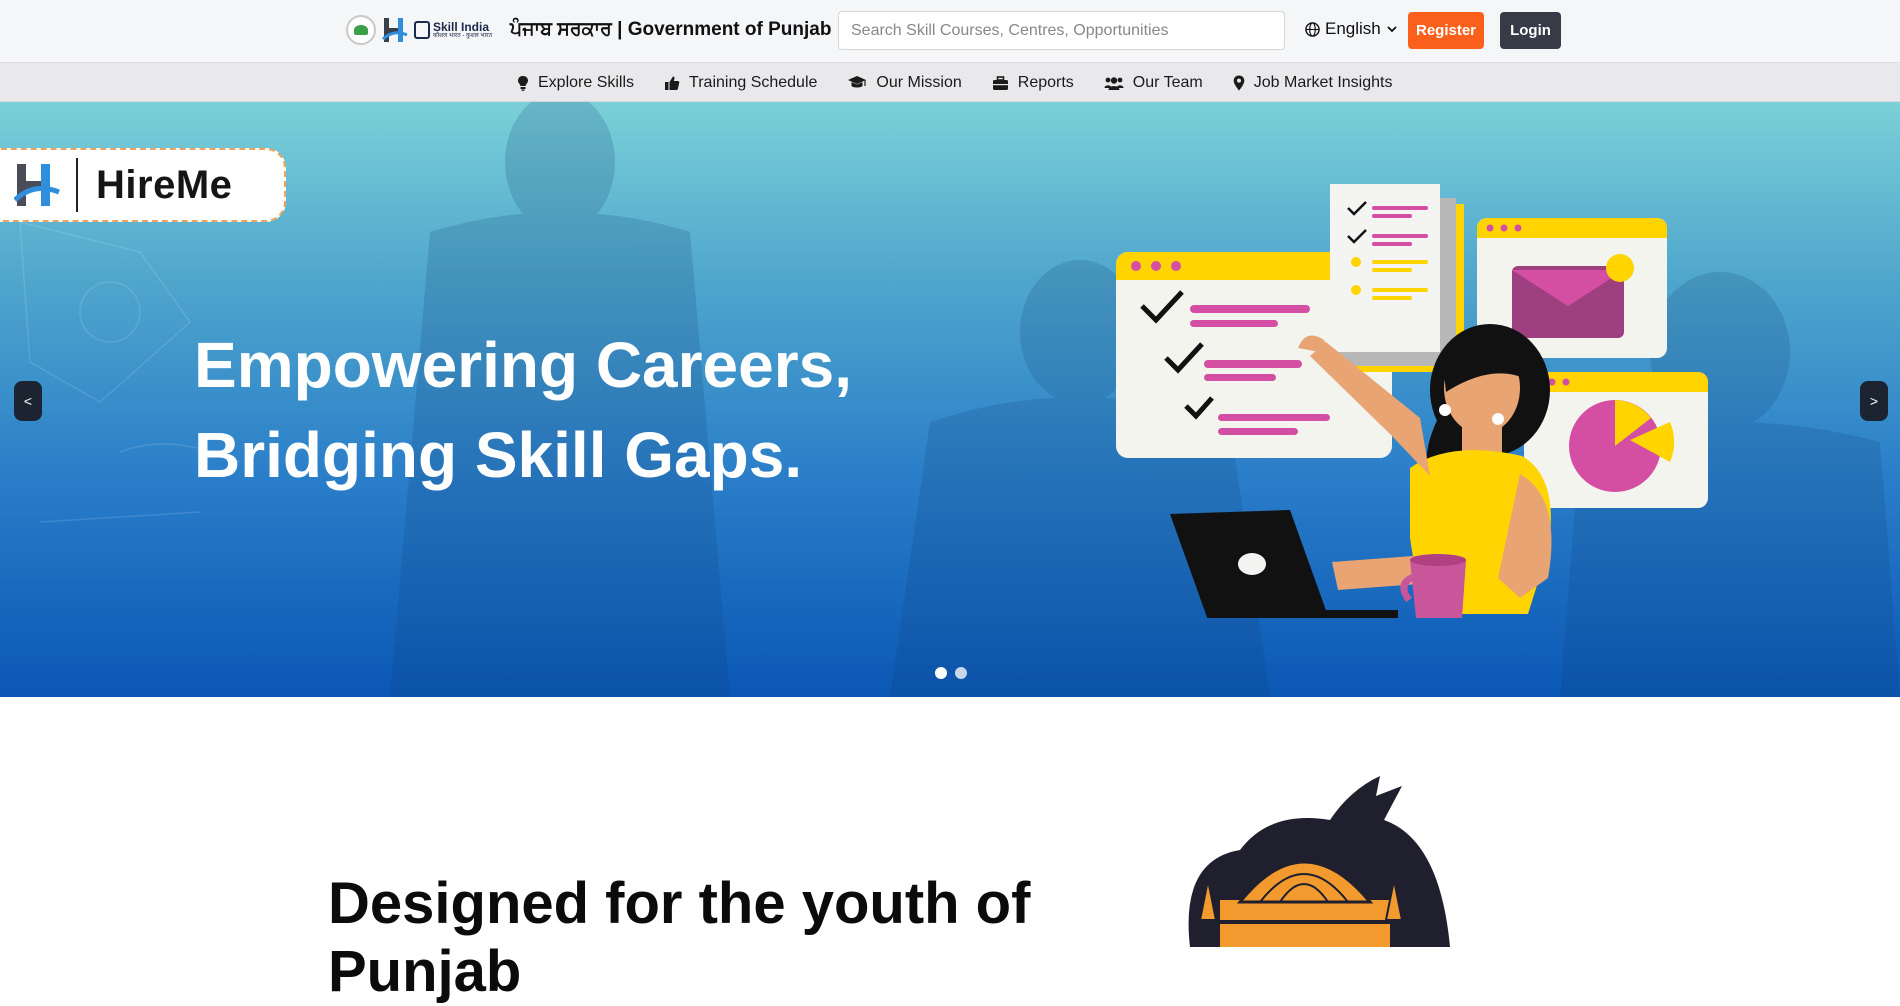  I want to click on nav-item-reports: Reports, so click(1033, 83).